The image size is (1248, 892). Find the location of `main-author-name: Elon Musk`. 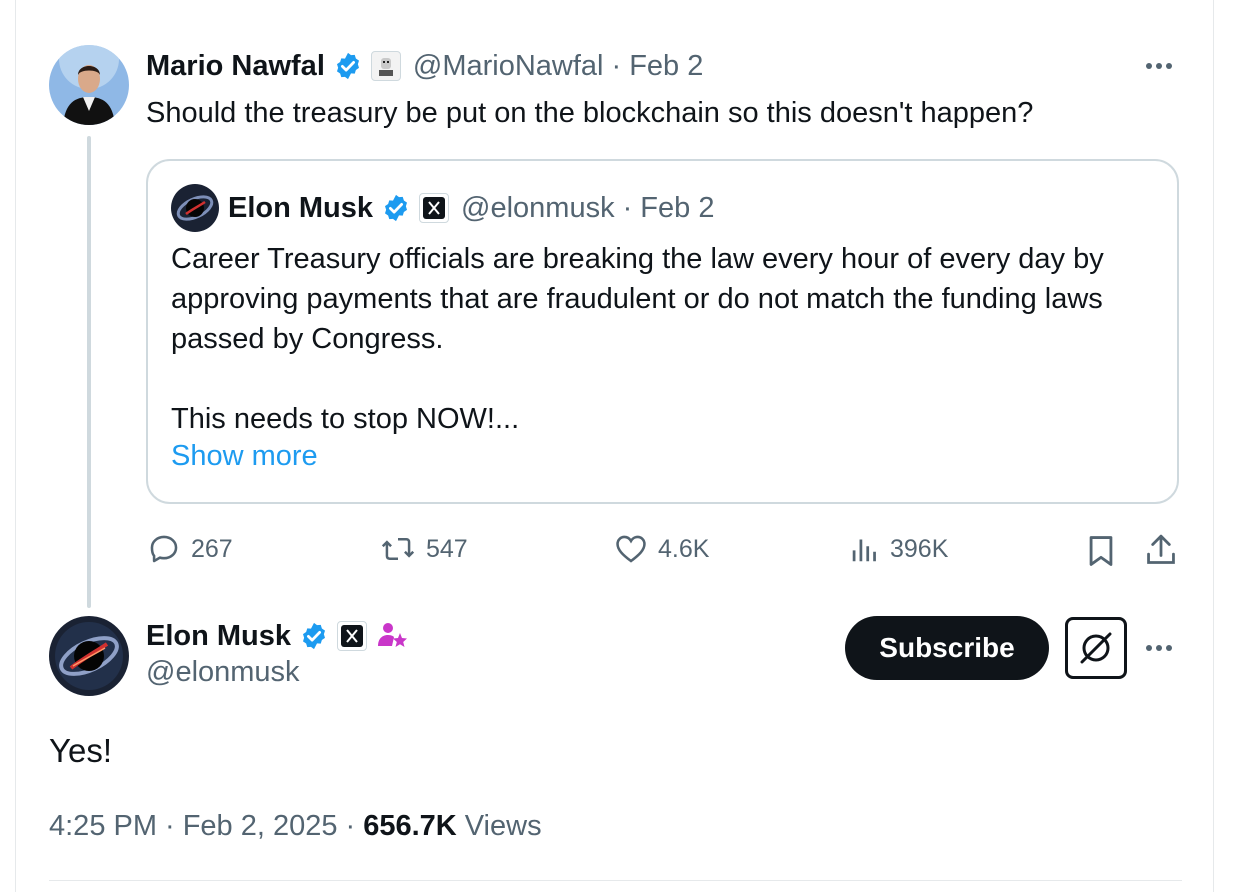

main-author-name: Elon Musk is located at coordinates (218, 636).